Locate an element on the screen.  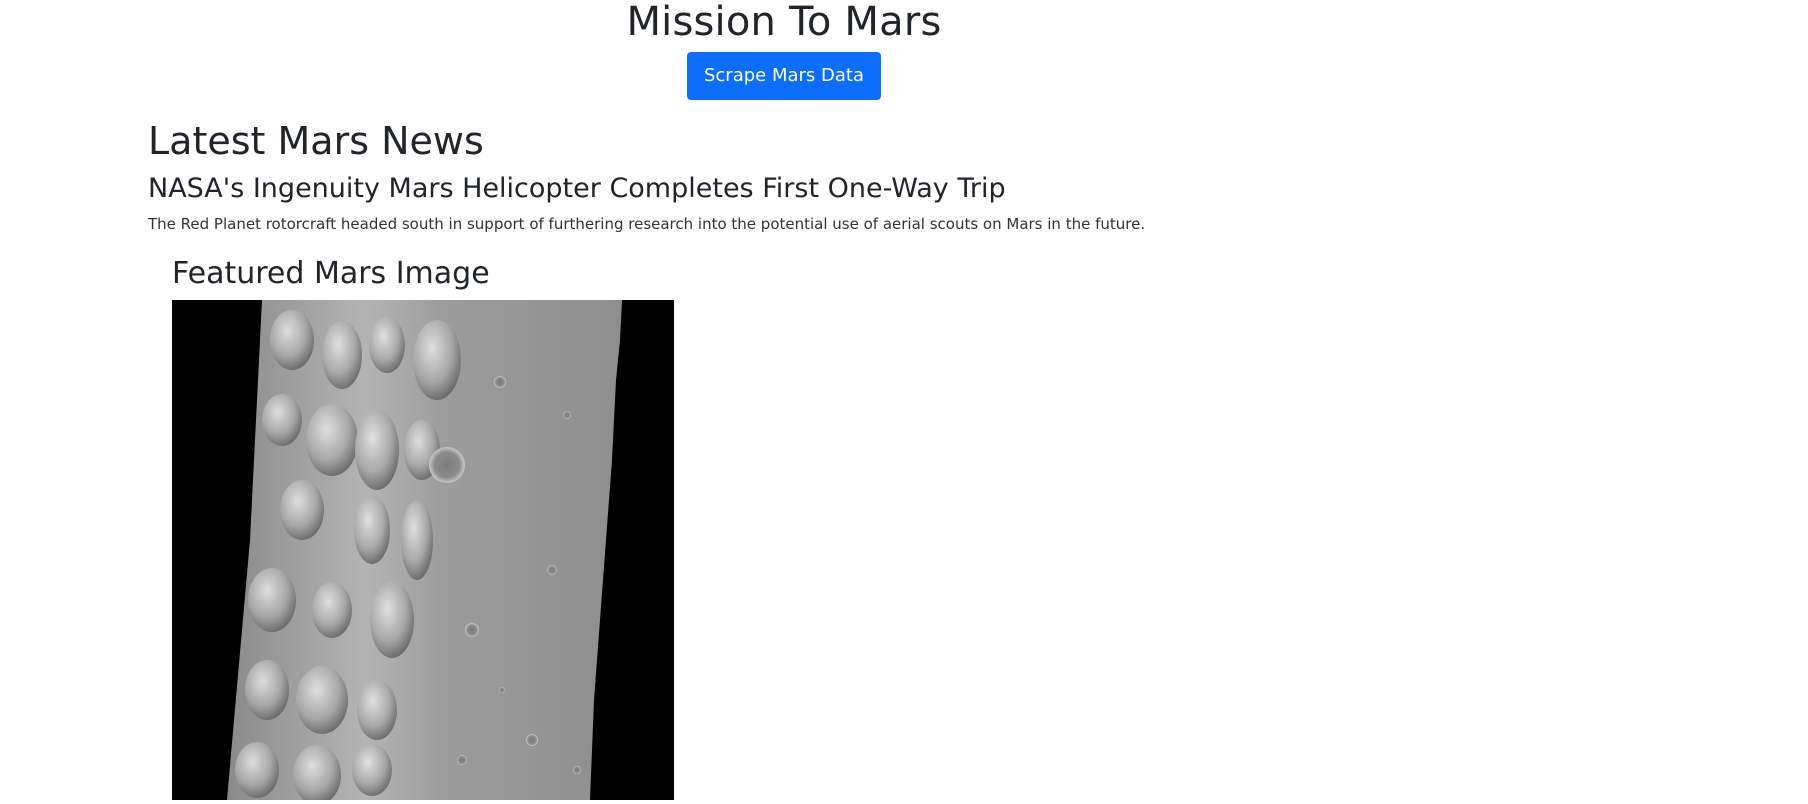
page-title: Mission To Mars is located at coordinates (784, 22).